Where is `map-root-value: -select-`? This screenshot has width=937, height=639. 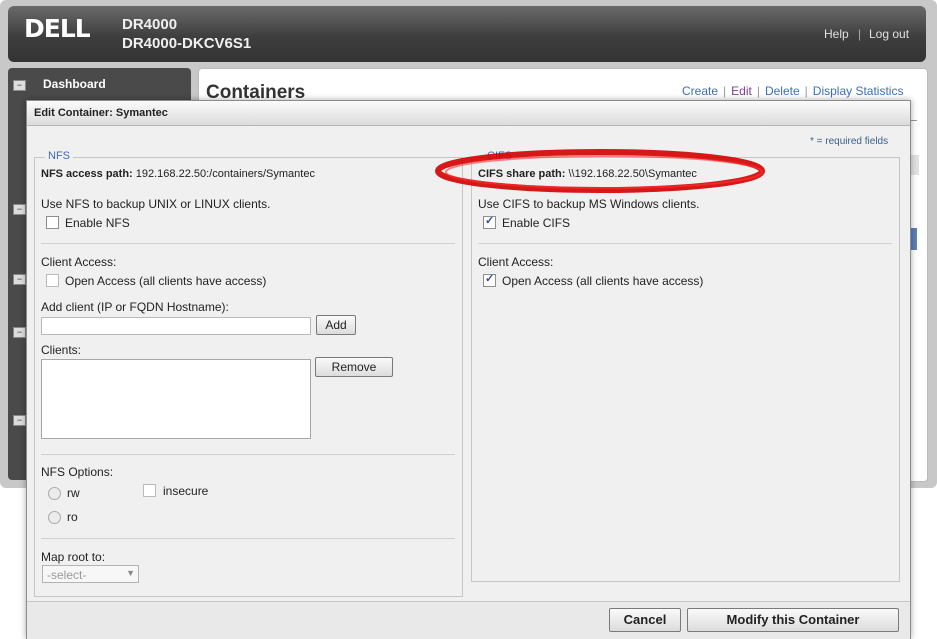 map-root-value: -select- is located at coordinates (67, 575).